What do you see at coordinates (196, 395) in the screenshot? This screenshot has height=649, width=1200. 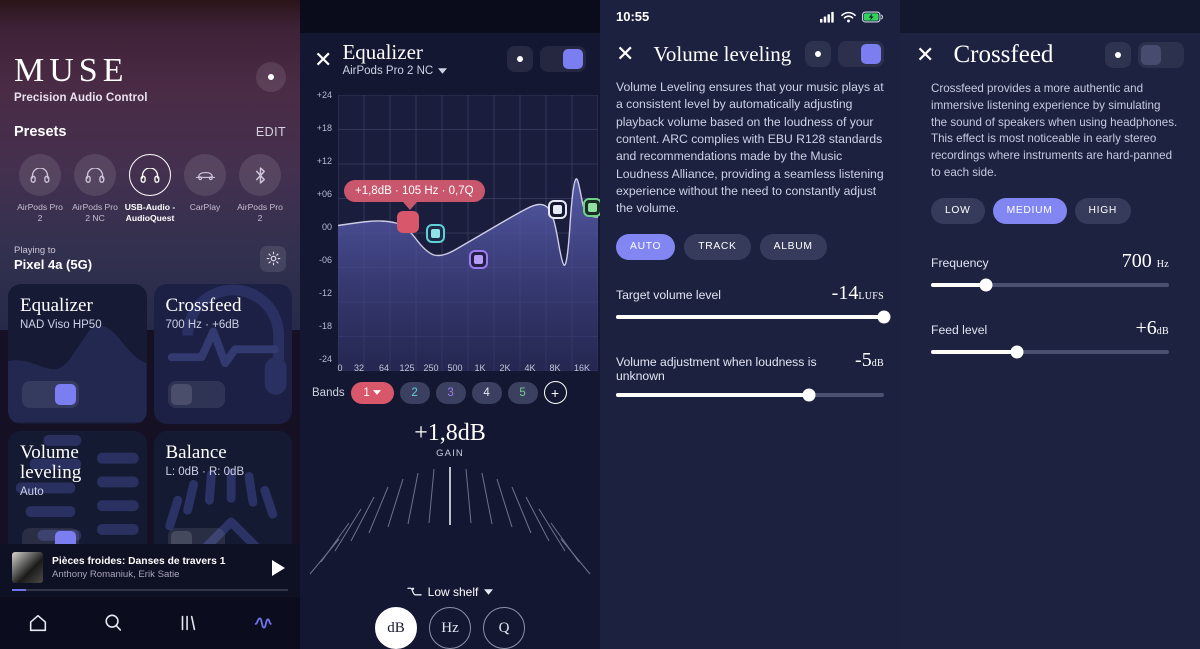 I see `card-toggle-crossfeed` at bounding box center [196, 395].